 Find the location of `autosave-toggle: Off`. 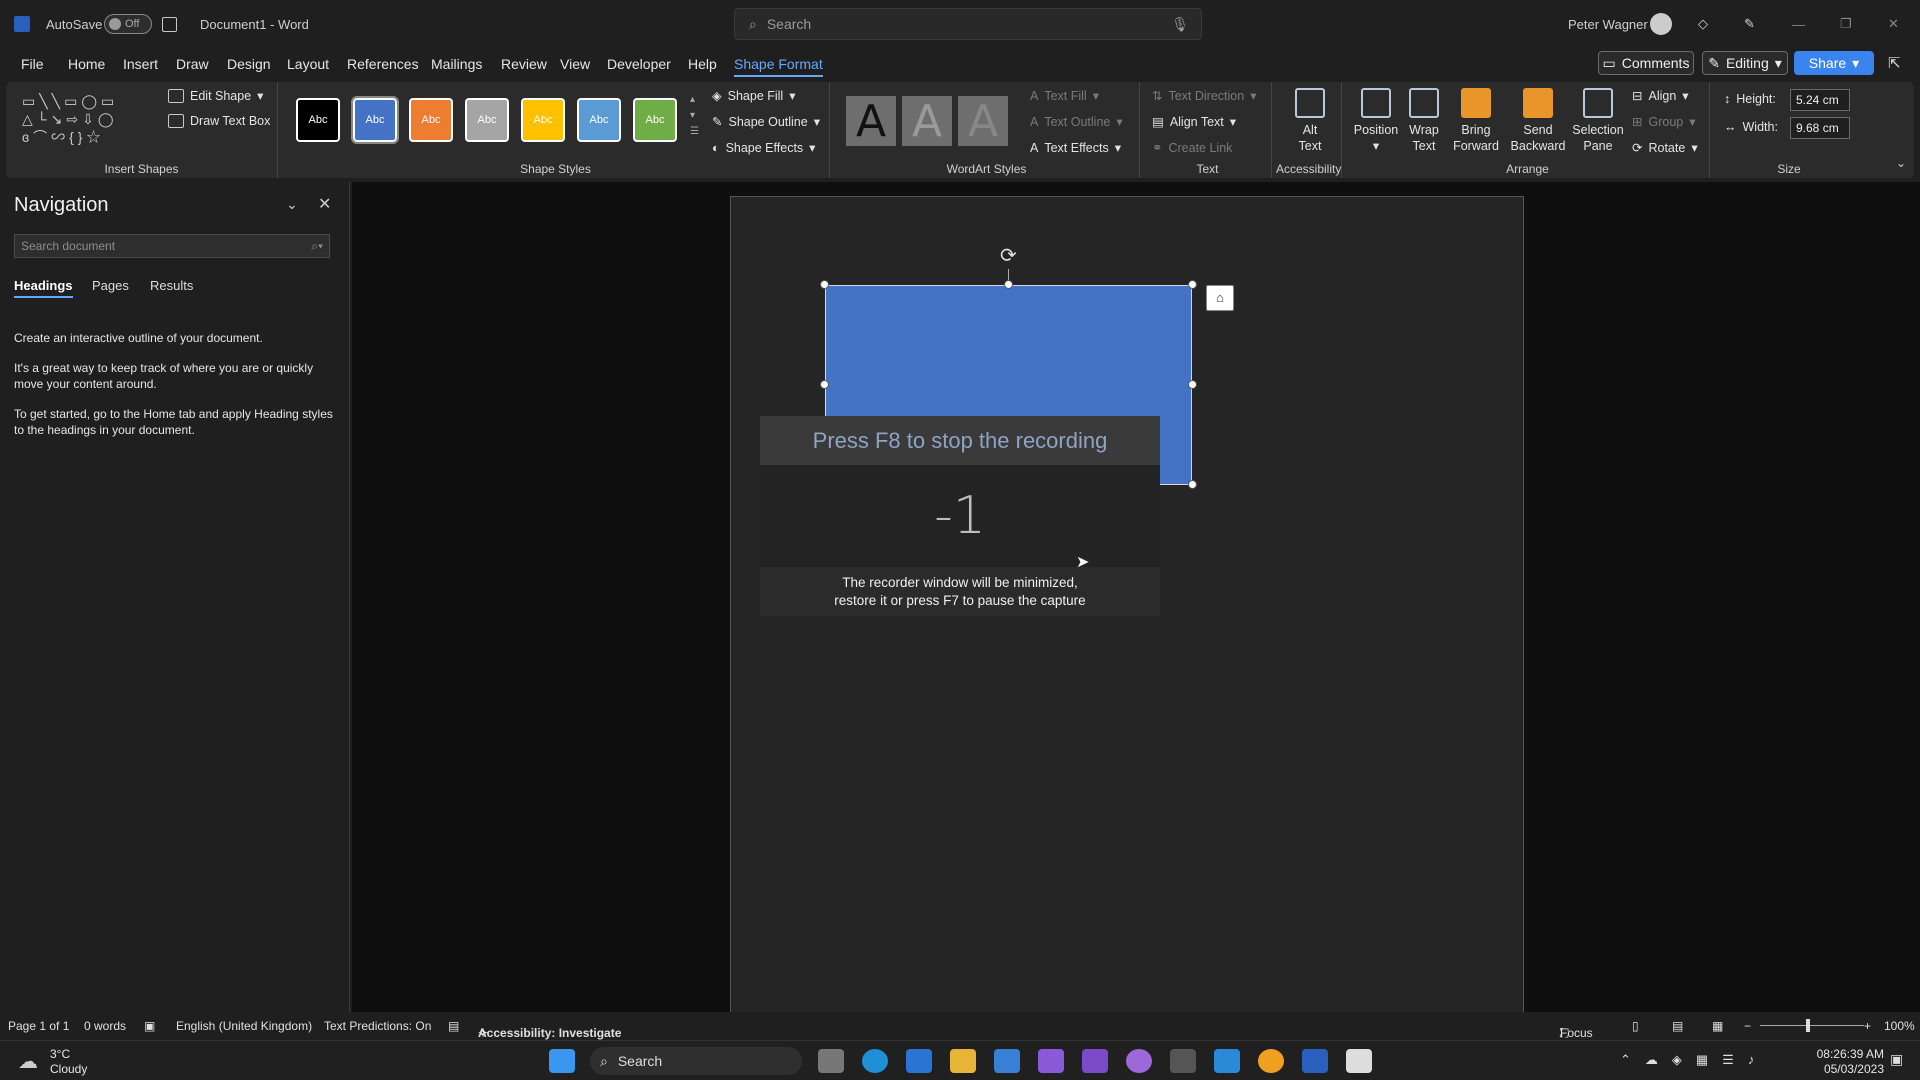

autosave-toggle: Off is located at coordinates (128, 24).